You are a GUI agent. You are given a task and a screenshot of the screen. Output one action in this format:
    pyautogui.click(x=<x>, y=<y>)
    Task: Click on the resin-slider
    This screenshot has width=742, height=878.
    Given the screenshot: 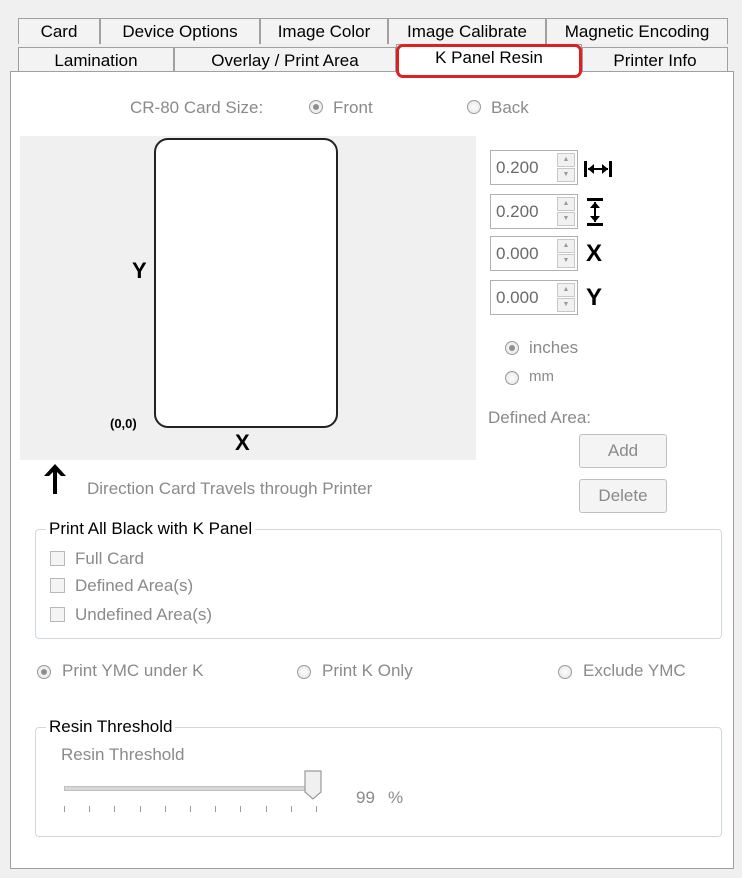 What is the action you would take?
    pyautogui.click(x=196, y=793)
    